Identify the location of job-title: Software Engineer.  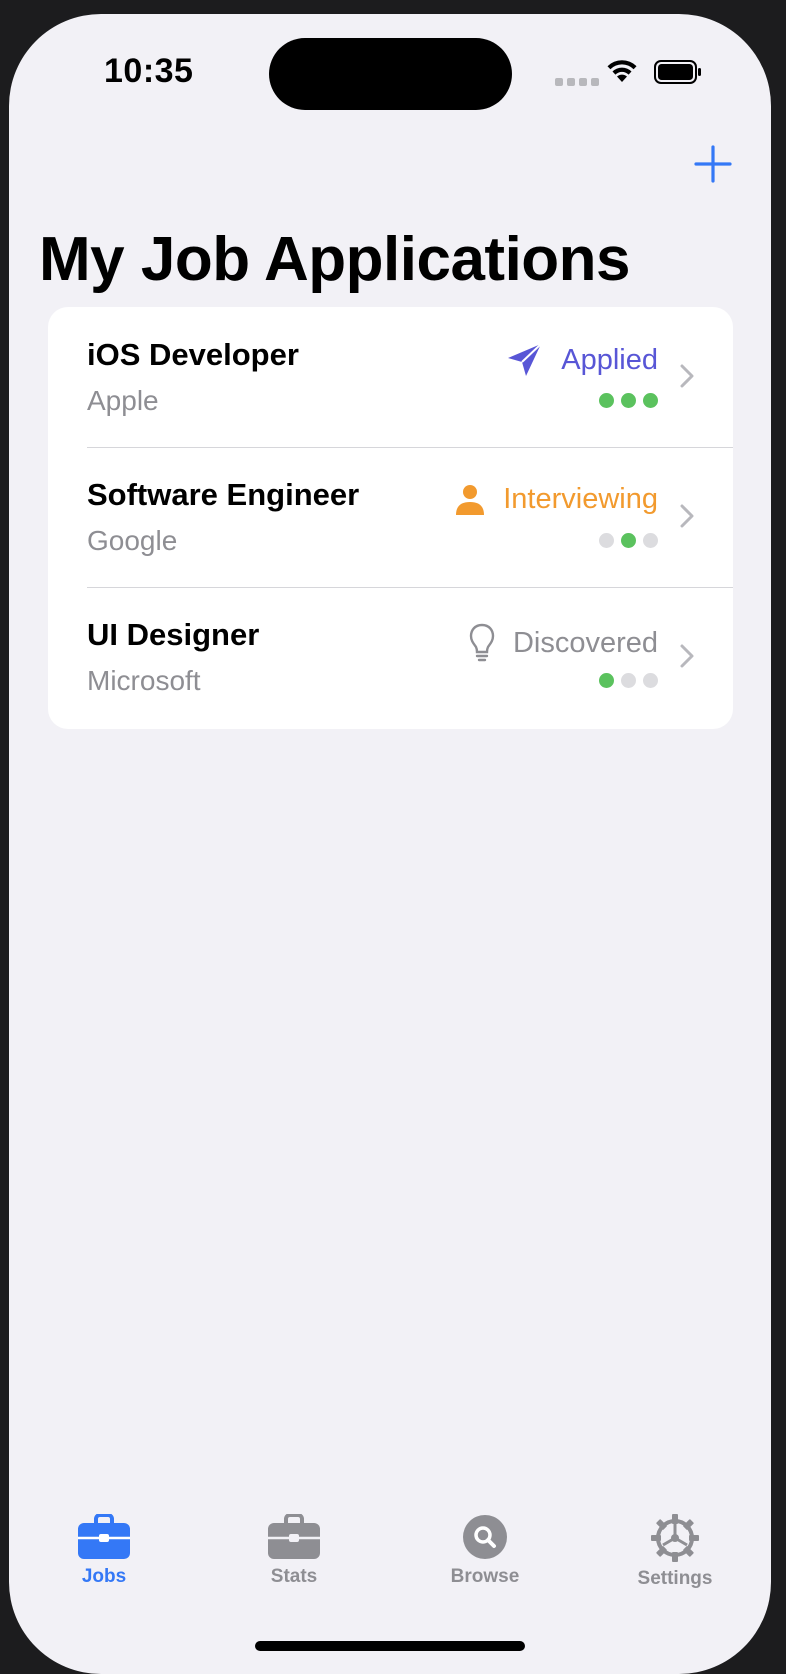
(223, 494).